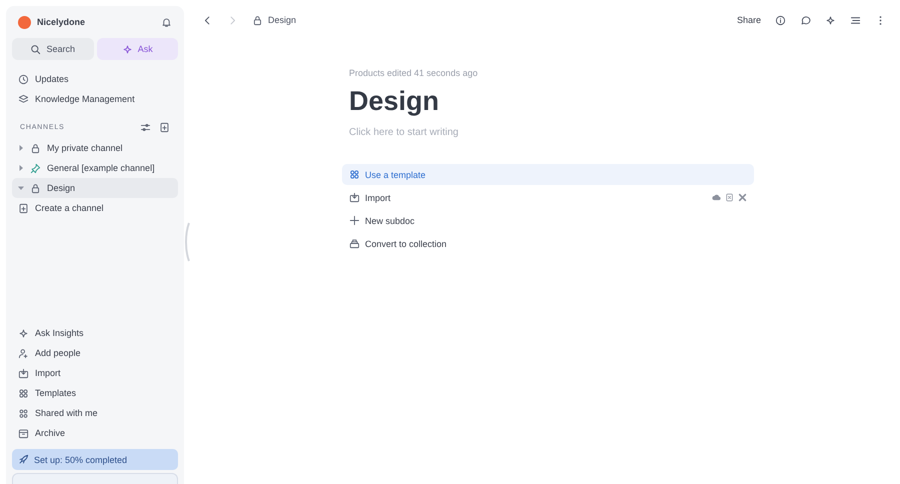  I want to click on rocket-icon, so click(23, 459).